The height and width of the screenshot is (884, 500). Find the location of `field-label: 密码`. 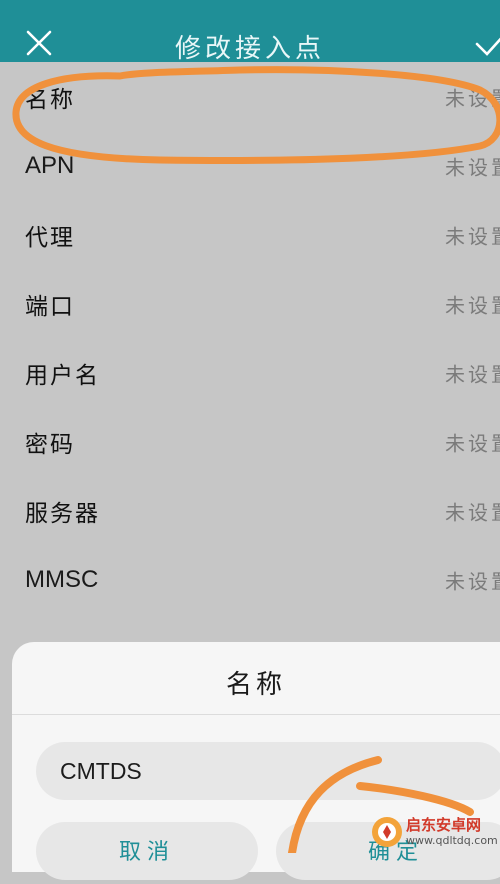

field-label: 密码 is located at coordinates (50, 444).